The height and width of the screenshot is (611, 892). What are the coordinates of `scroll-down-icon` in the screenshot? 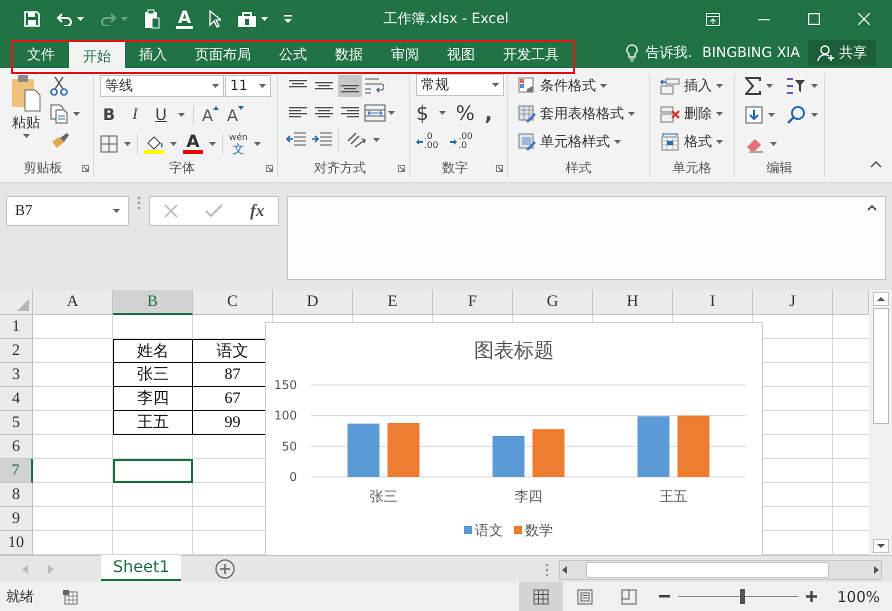 It's located at (880, 546).